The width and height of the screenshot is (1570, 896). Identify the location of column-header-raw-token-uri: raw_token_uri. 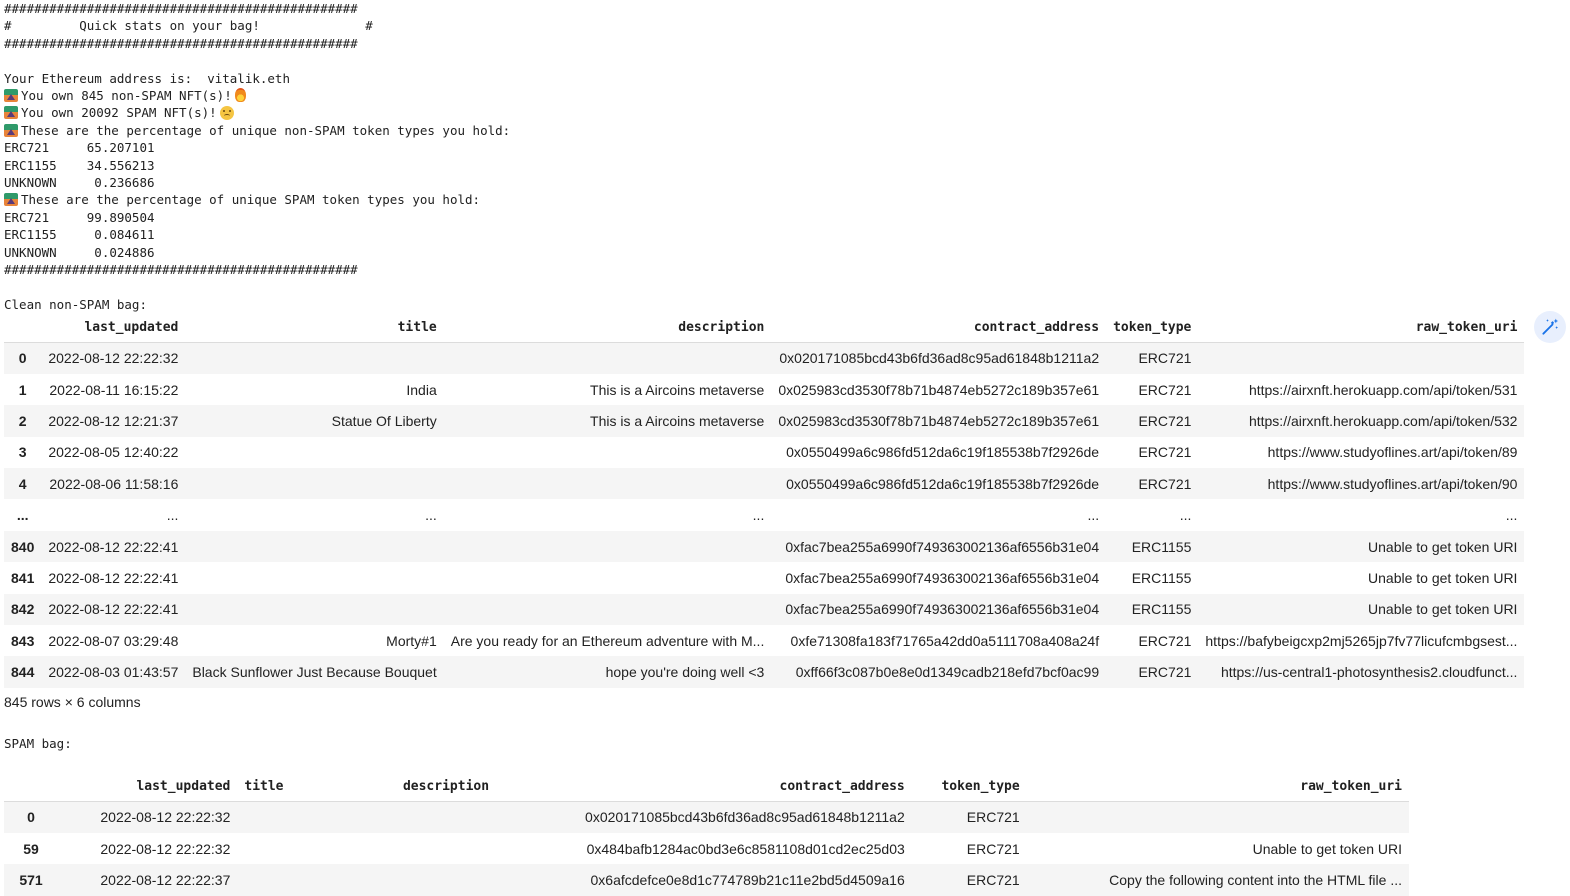
(1217, 786).